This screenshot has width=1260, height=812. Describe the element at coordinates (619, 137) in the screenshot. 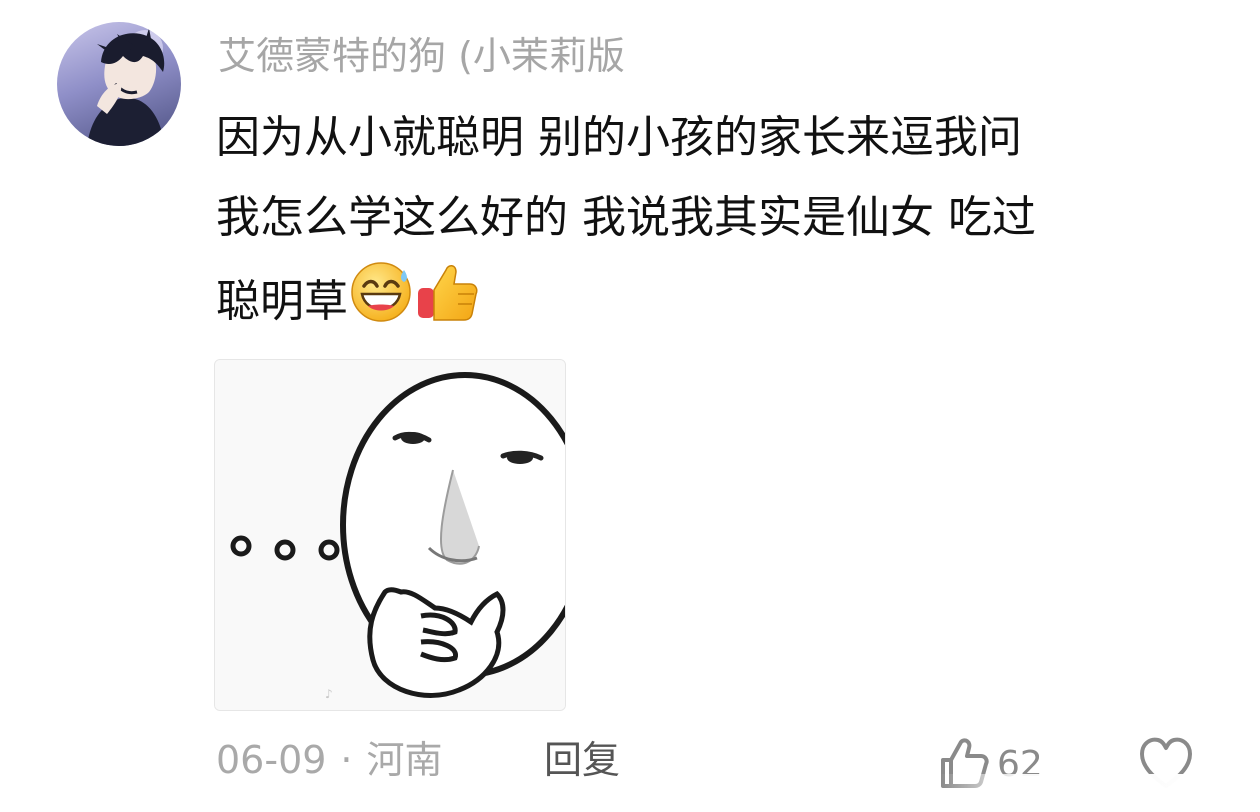

I see `comment-line: 因为从小就聪明 别的小孩的家长来逗我问` at that location.